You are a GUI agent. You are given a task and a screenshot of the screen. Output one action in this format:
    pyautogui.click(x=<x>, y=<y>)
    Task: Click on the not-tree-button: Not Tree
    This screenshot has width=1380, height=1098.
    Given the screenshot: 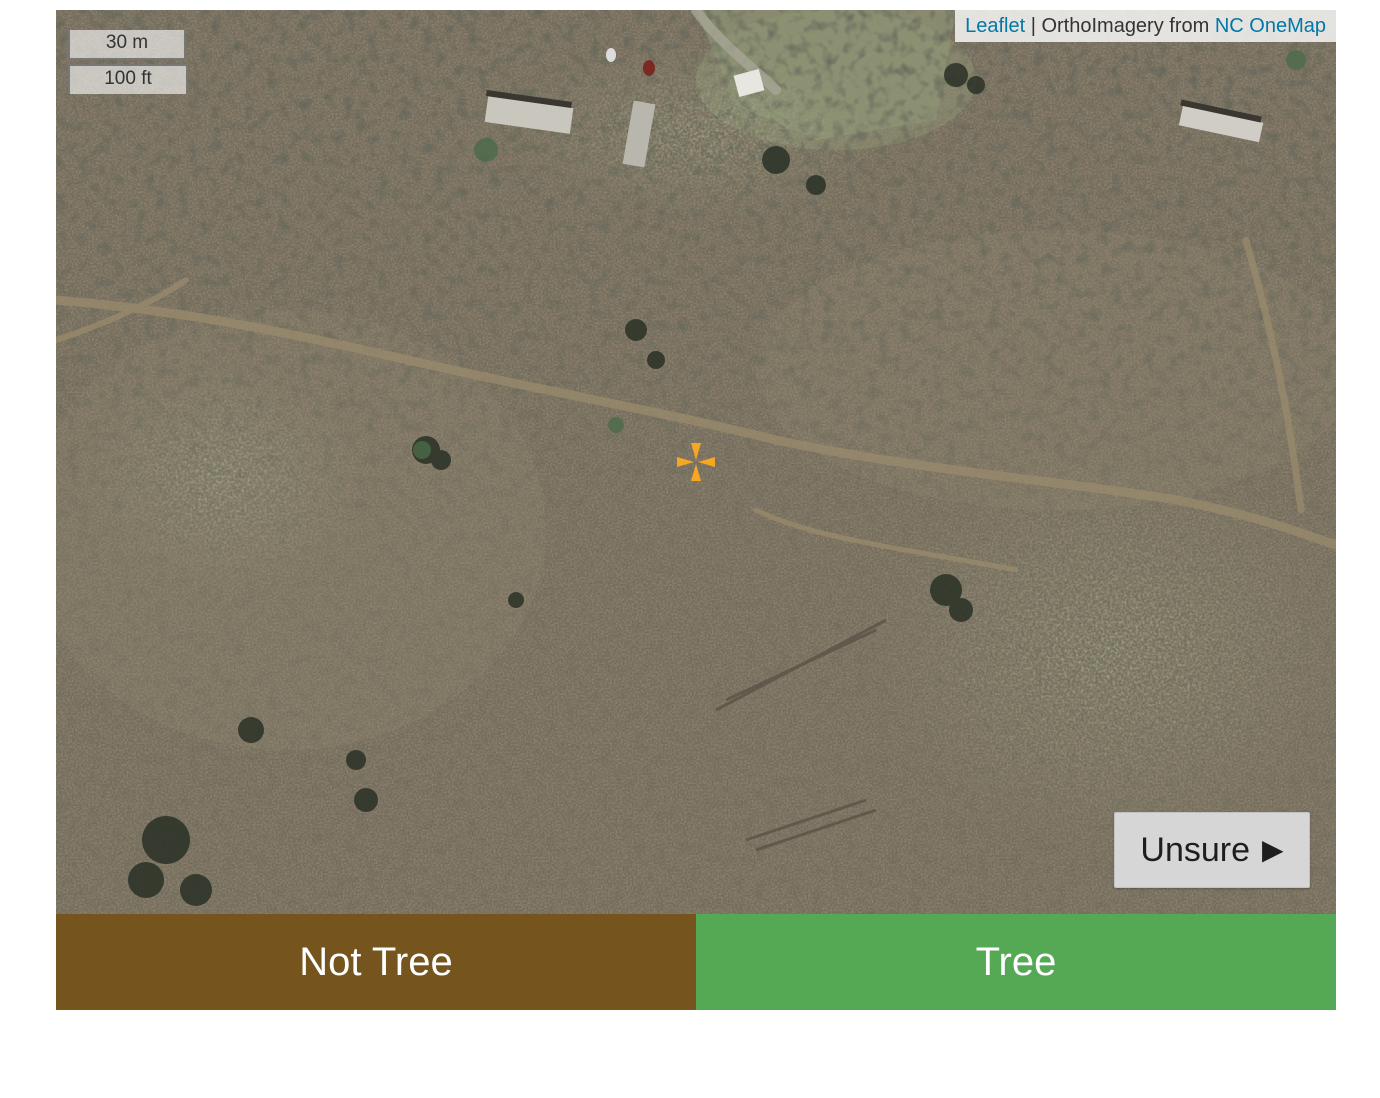 What is the action you would take?
    pyautogui.click(x=376, y=962)
    